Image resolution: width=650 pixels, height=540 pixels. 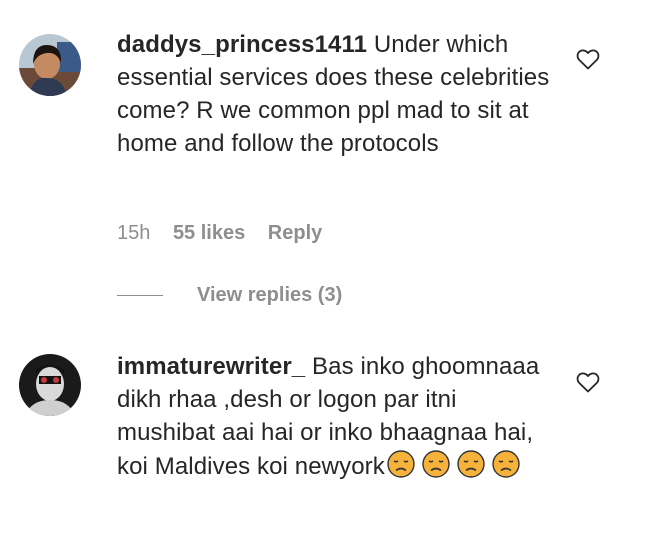 What do you see at coordinates (295, 233) in the screenshot?
I see `reply-button: Reply` at bounding box center [295, 233].